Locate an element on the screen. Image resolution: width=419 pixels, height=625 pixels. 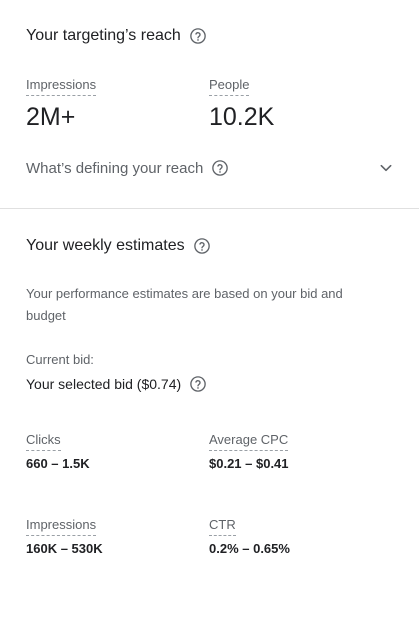
current-bid-label: Current bid: is located at coordinates (60, 359).